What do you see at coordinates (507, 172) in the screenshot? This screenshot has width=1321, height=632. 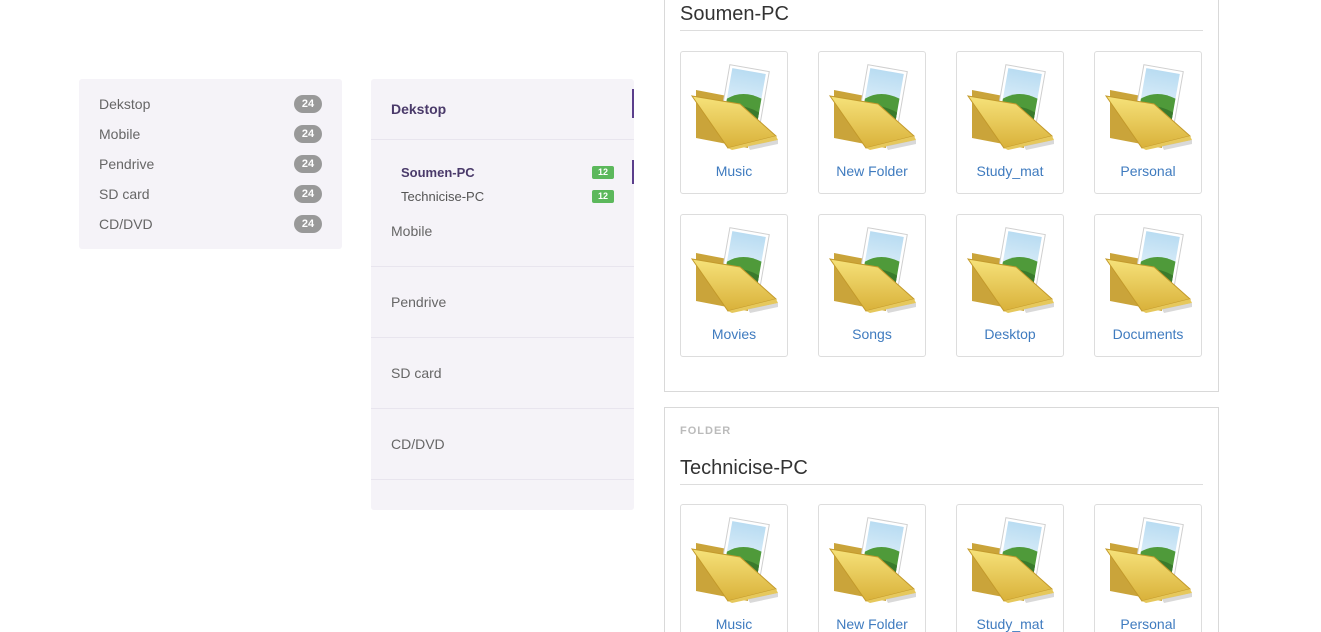 I see `sub-item-soumen-pc: Soumen-PC 12` at bounding box center [507, 172].